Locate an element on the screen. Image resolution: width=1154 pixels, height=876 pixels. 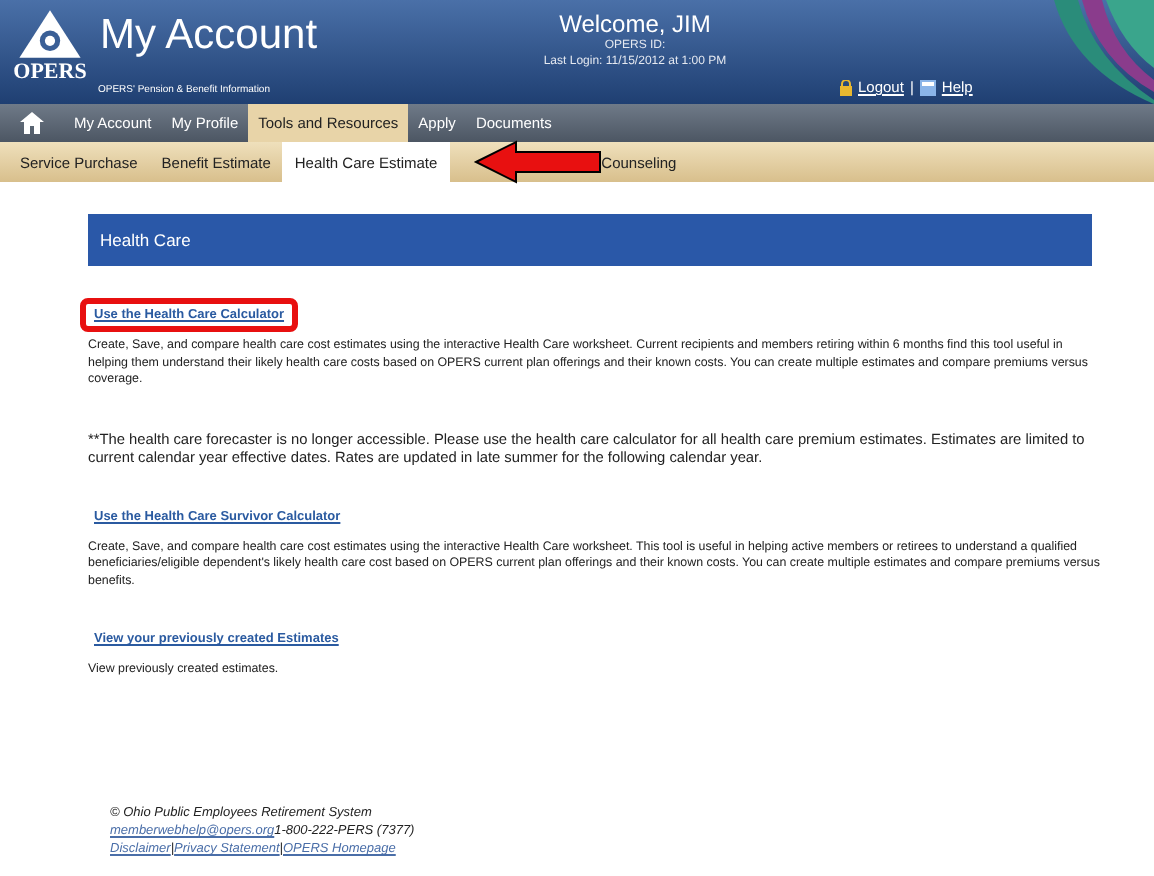
app-title: My Account is located at coordinates (210, 36).